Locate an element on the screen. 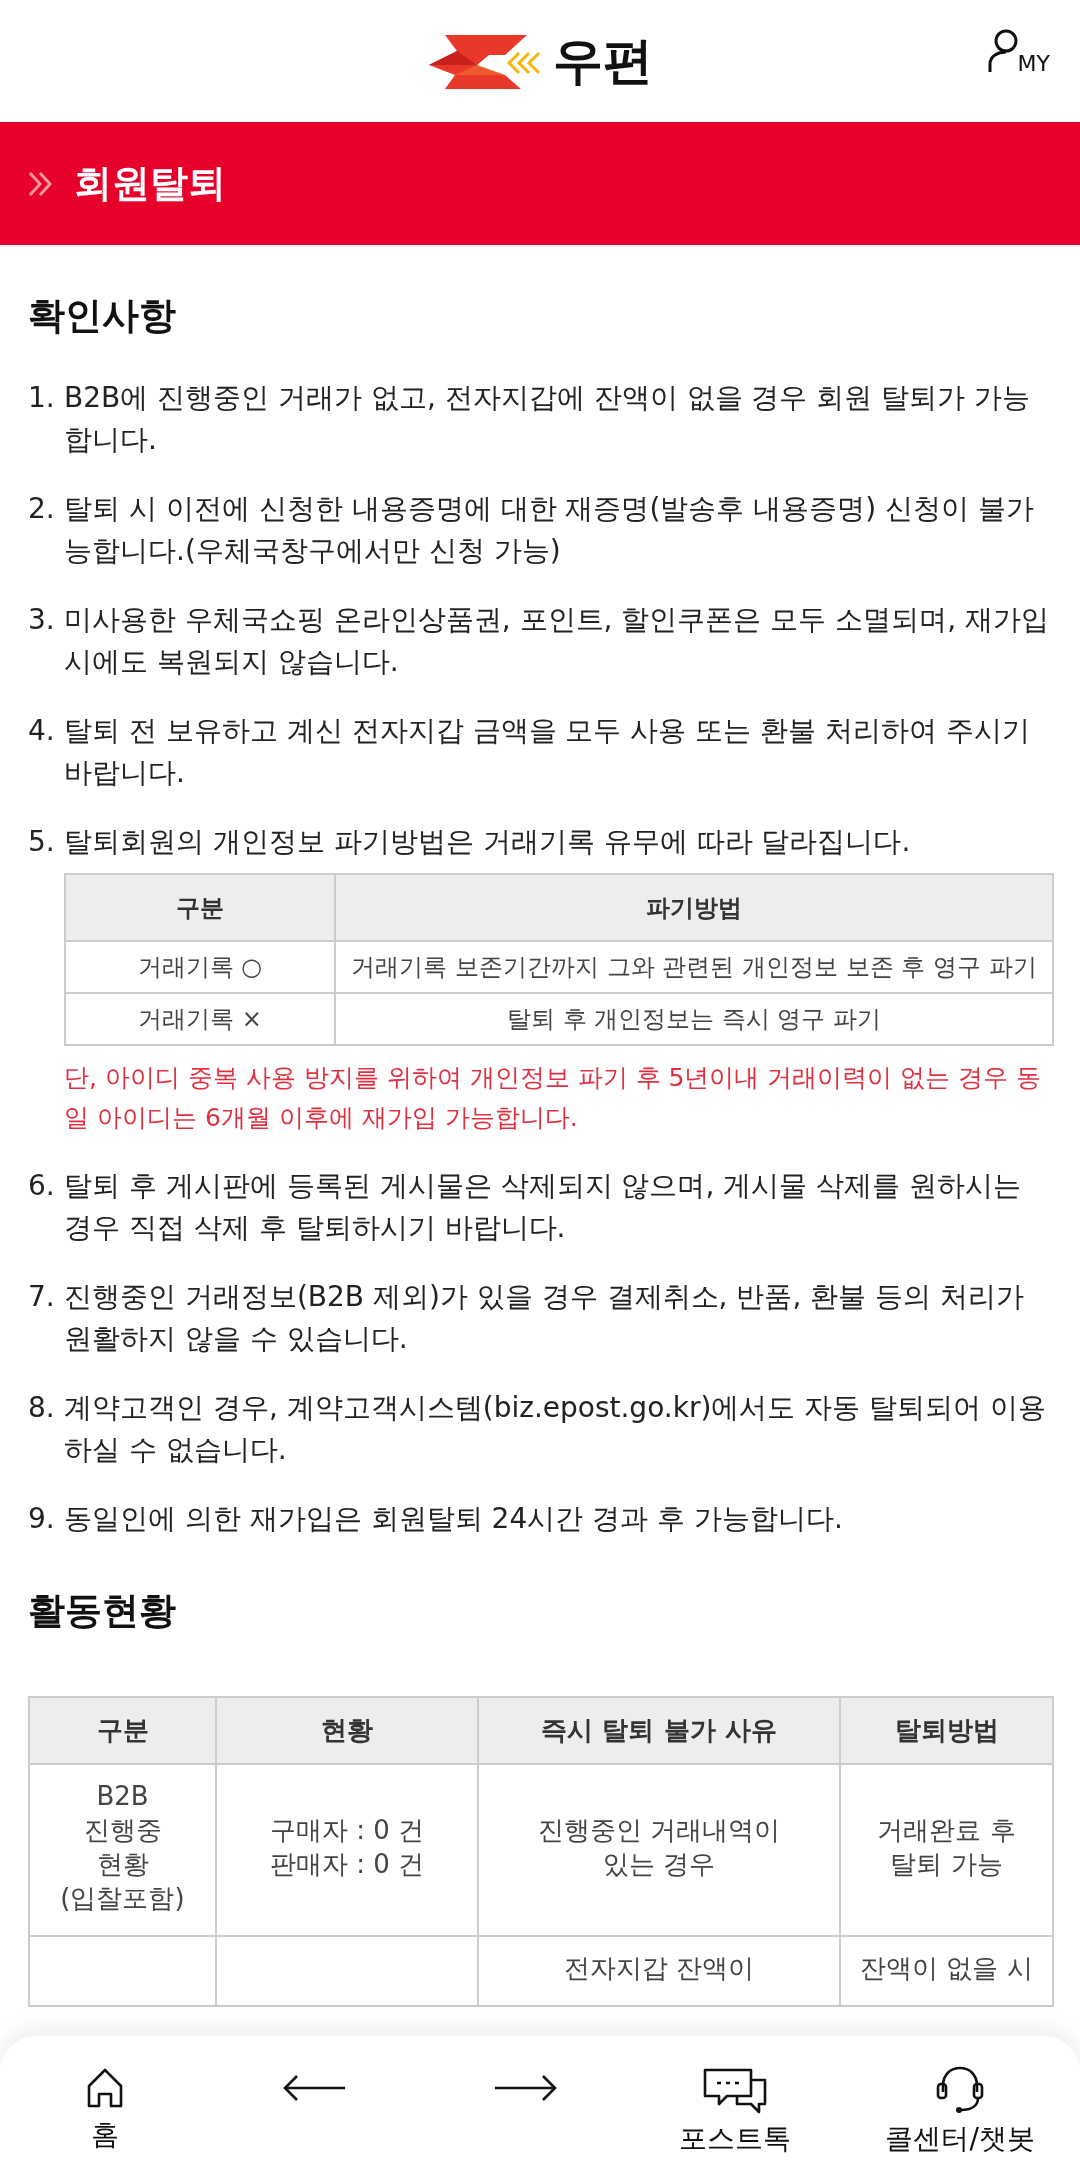 This screenshot has height=2184, width=1080. list-text: 미사용한 우체국쇼핑 온라인상품권, 포인트, 할인쿠폰은 모두 소멸되며, 재가입 시에도 복원되지 않습니다. is located at coordinates (557, 641).